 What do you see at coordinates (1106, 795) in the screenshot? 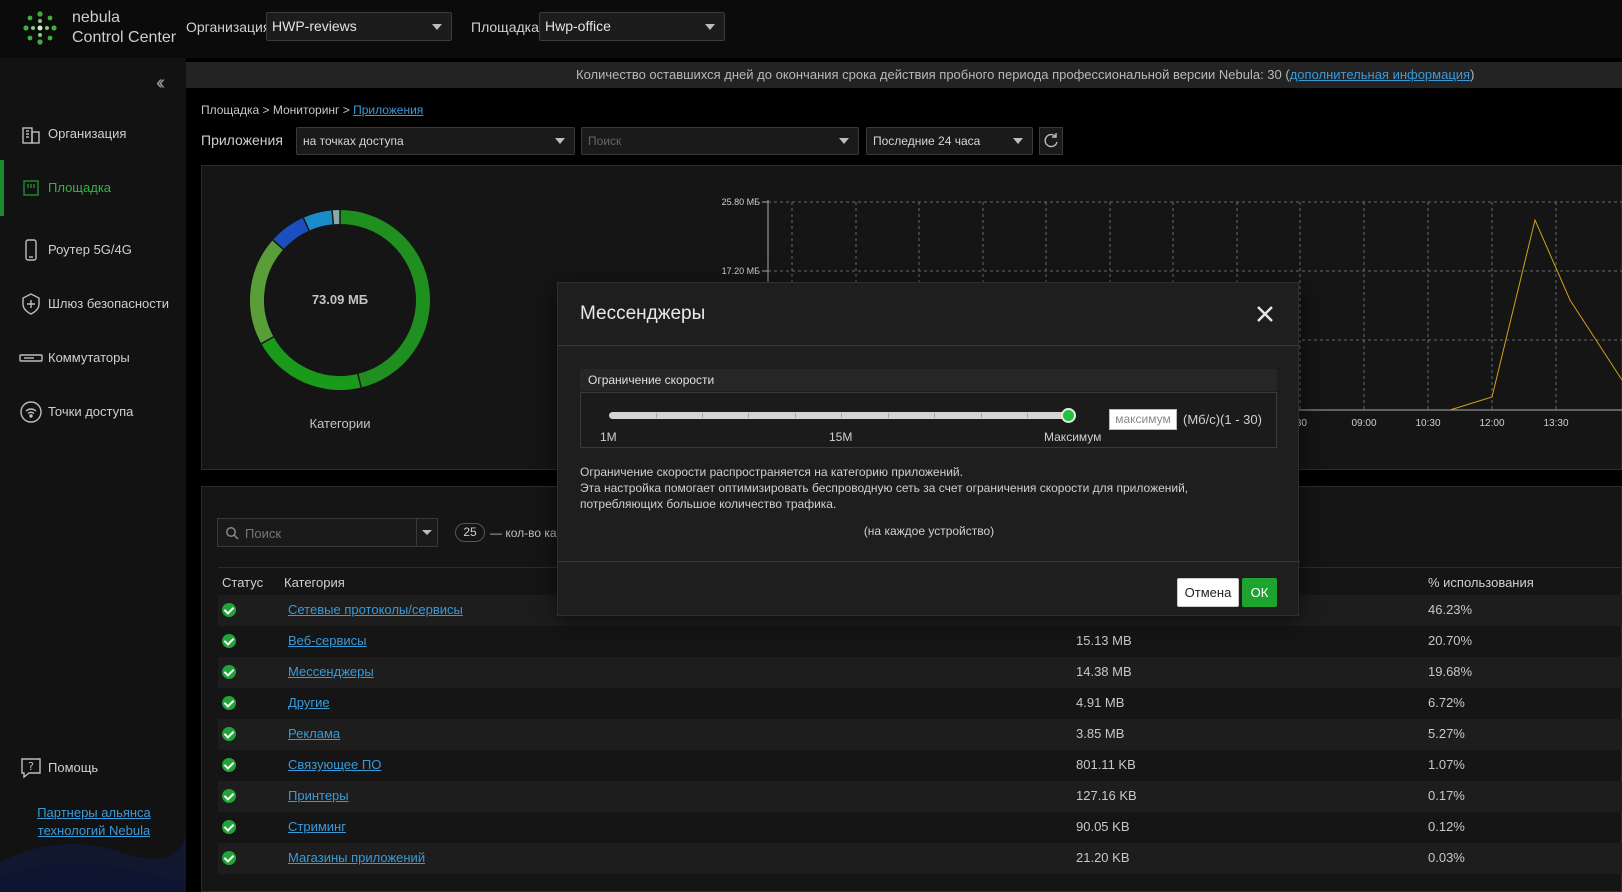
I see `usage-value: 127.16 KB` at bounding box center [1106, 795].